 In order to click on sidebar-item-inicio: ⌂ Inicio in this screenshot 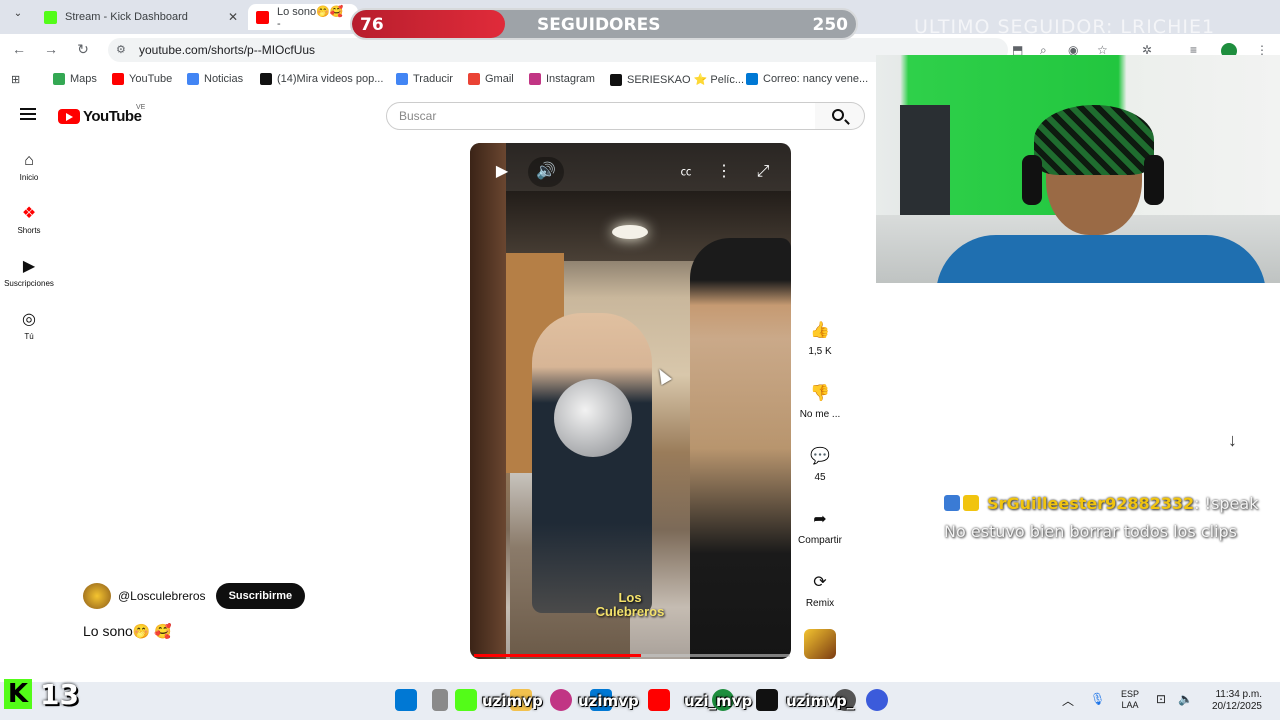, I will do `click(29, 166)`.